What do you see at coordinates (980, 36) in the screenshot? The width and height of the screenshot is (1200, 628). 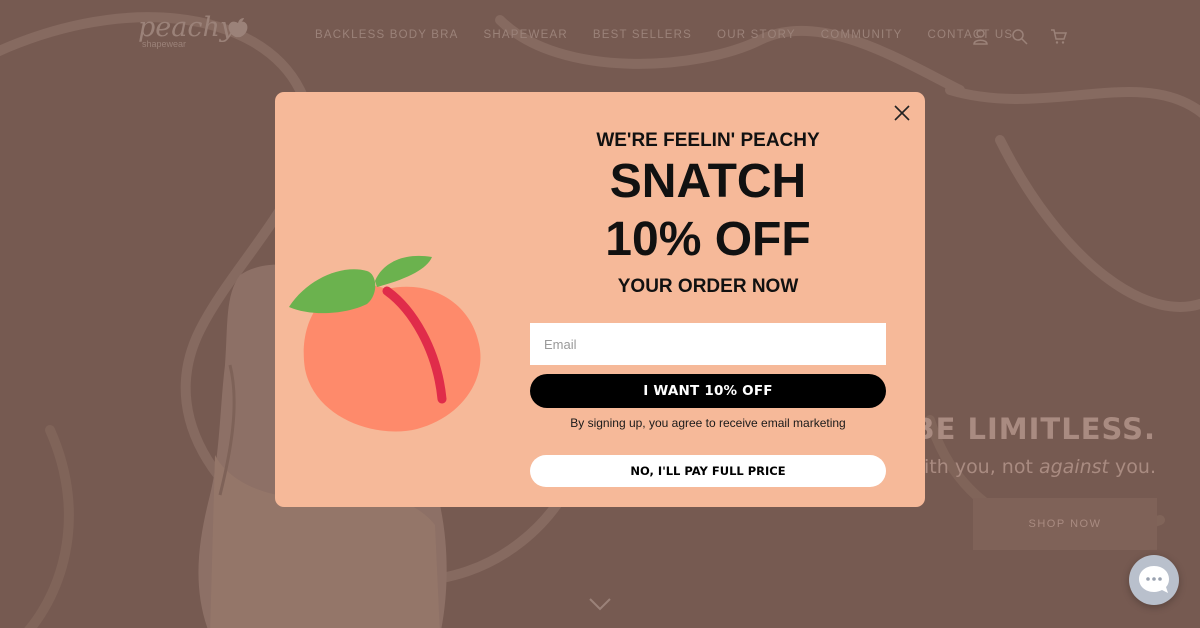 I see `account-icon` at bounding box center [980, 36].